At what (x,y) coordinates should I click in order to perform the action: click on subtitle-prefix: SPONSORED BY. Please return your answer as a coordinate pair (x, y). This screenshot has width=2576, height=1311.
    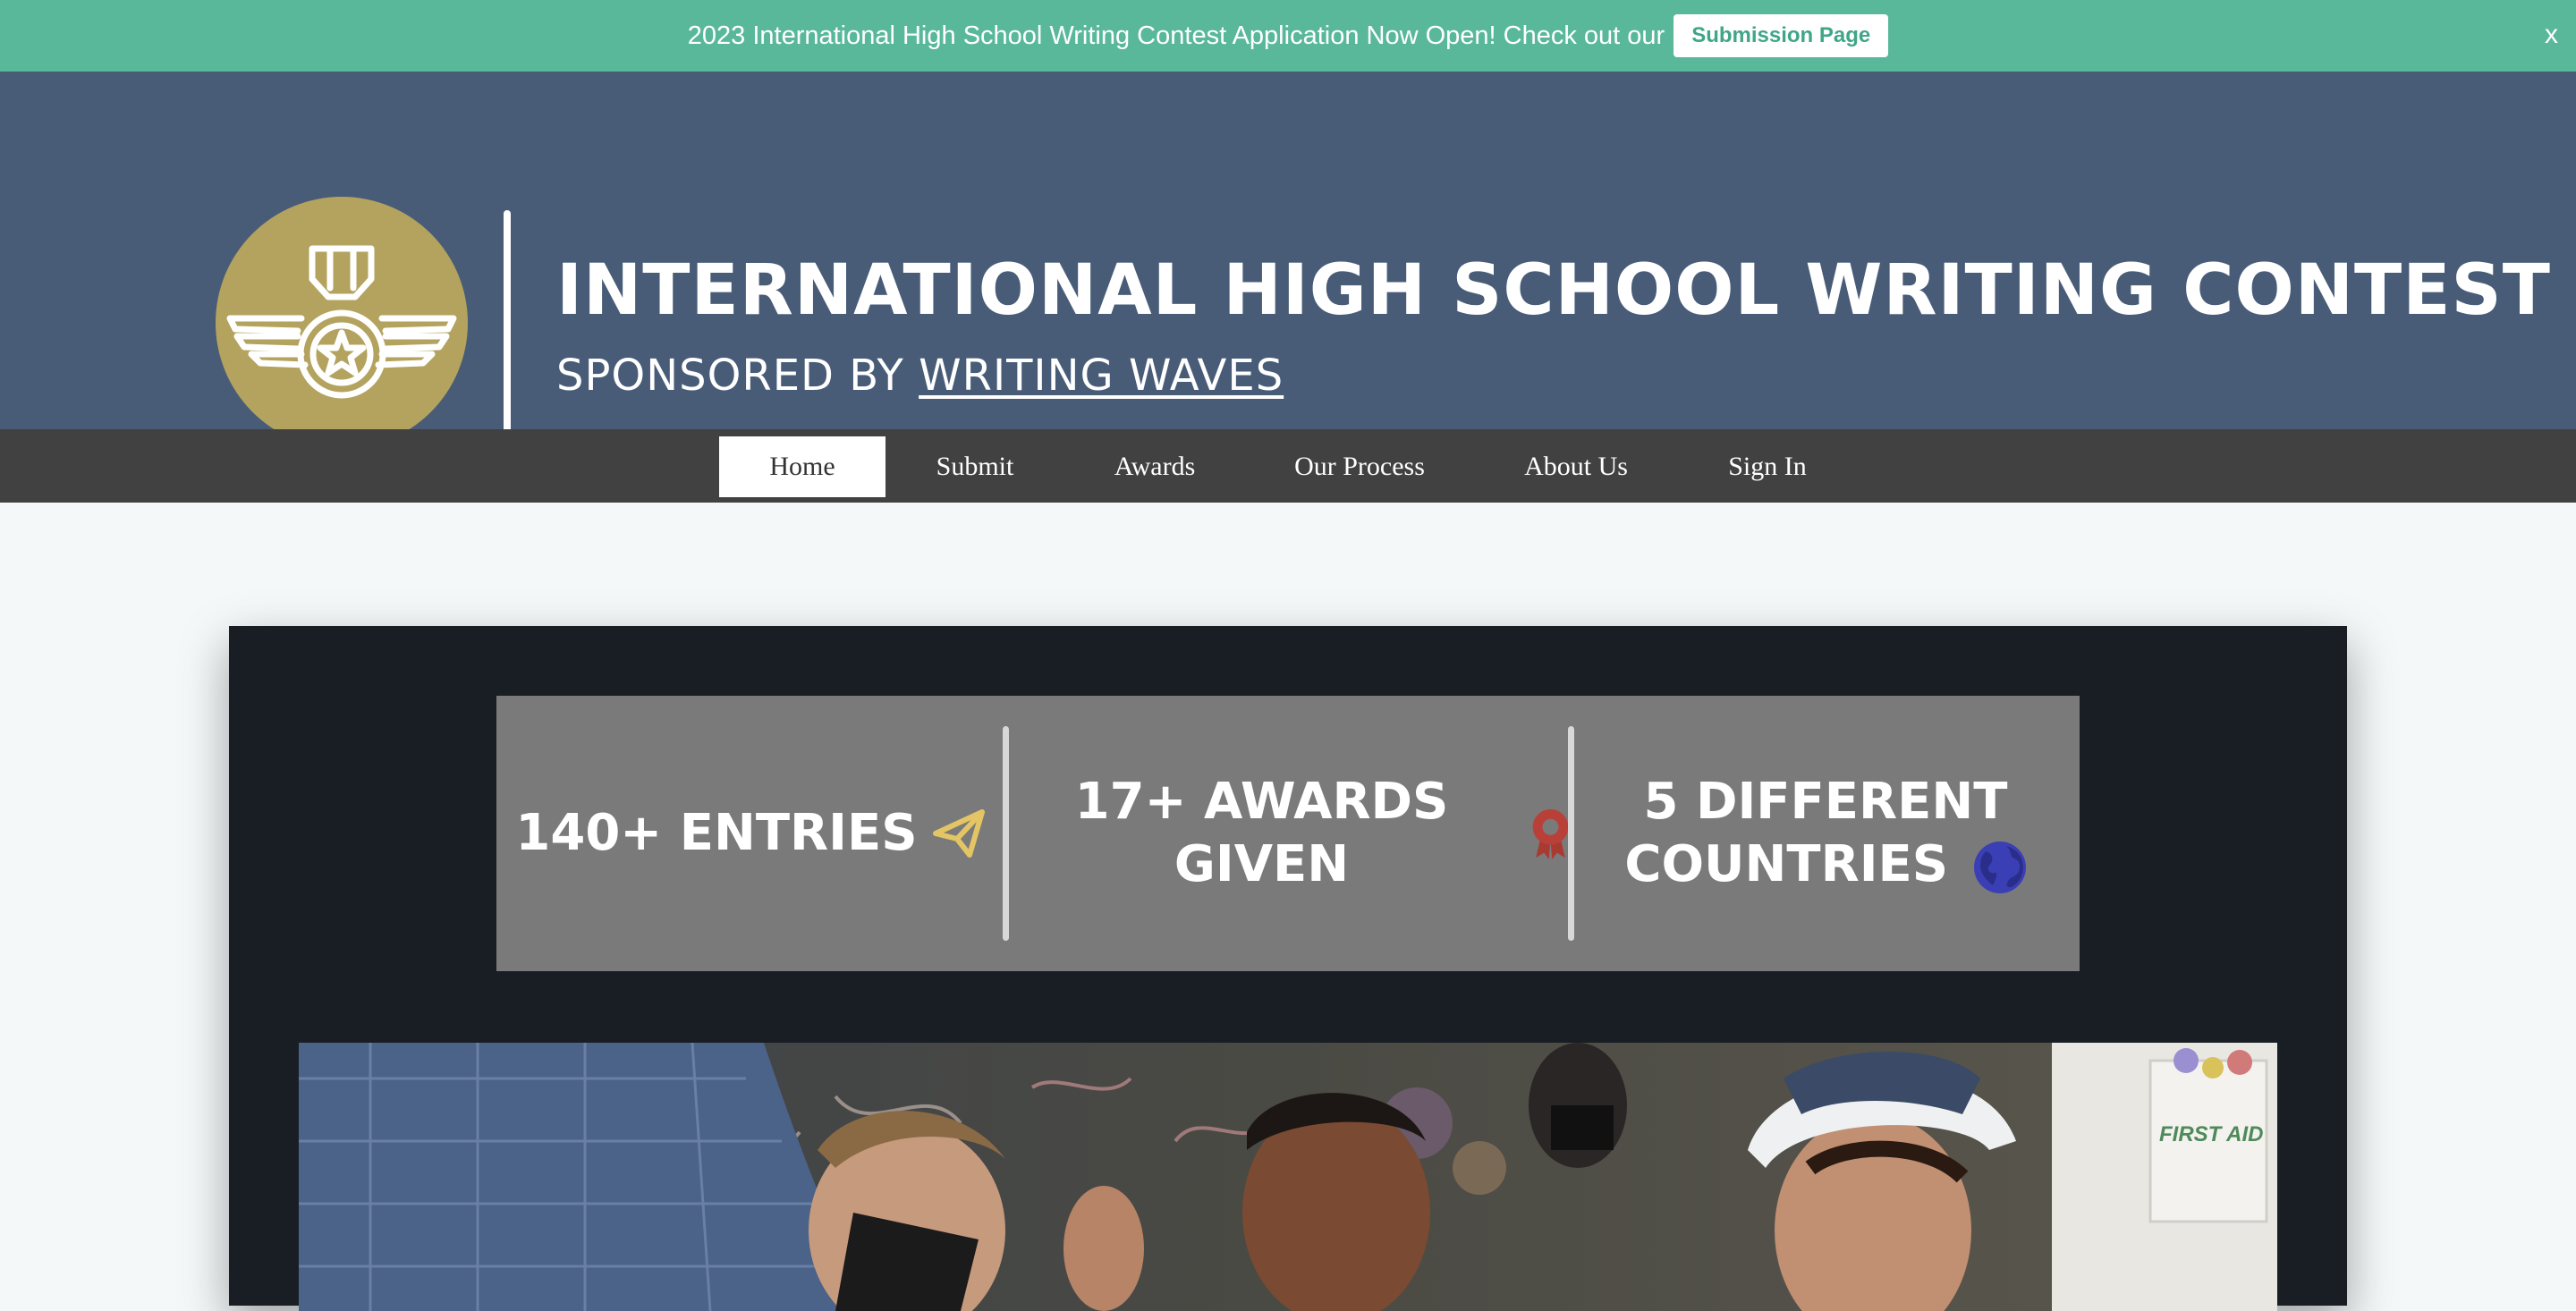
    Looking at the image, I should click on (730, 376).